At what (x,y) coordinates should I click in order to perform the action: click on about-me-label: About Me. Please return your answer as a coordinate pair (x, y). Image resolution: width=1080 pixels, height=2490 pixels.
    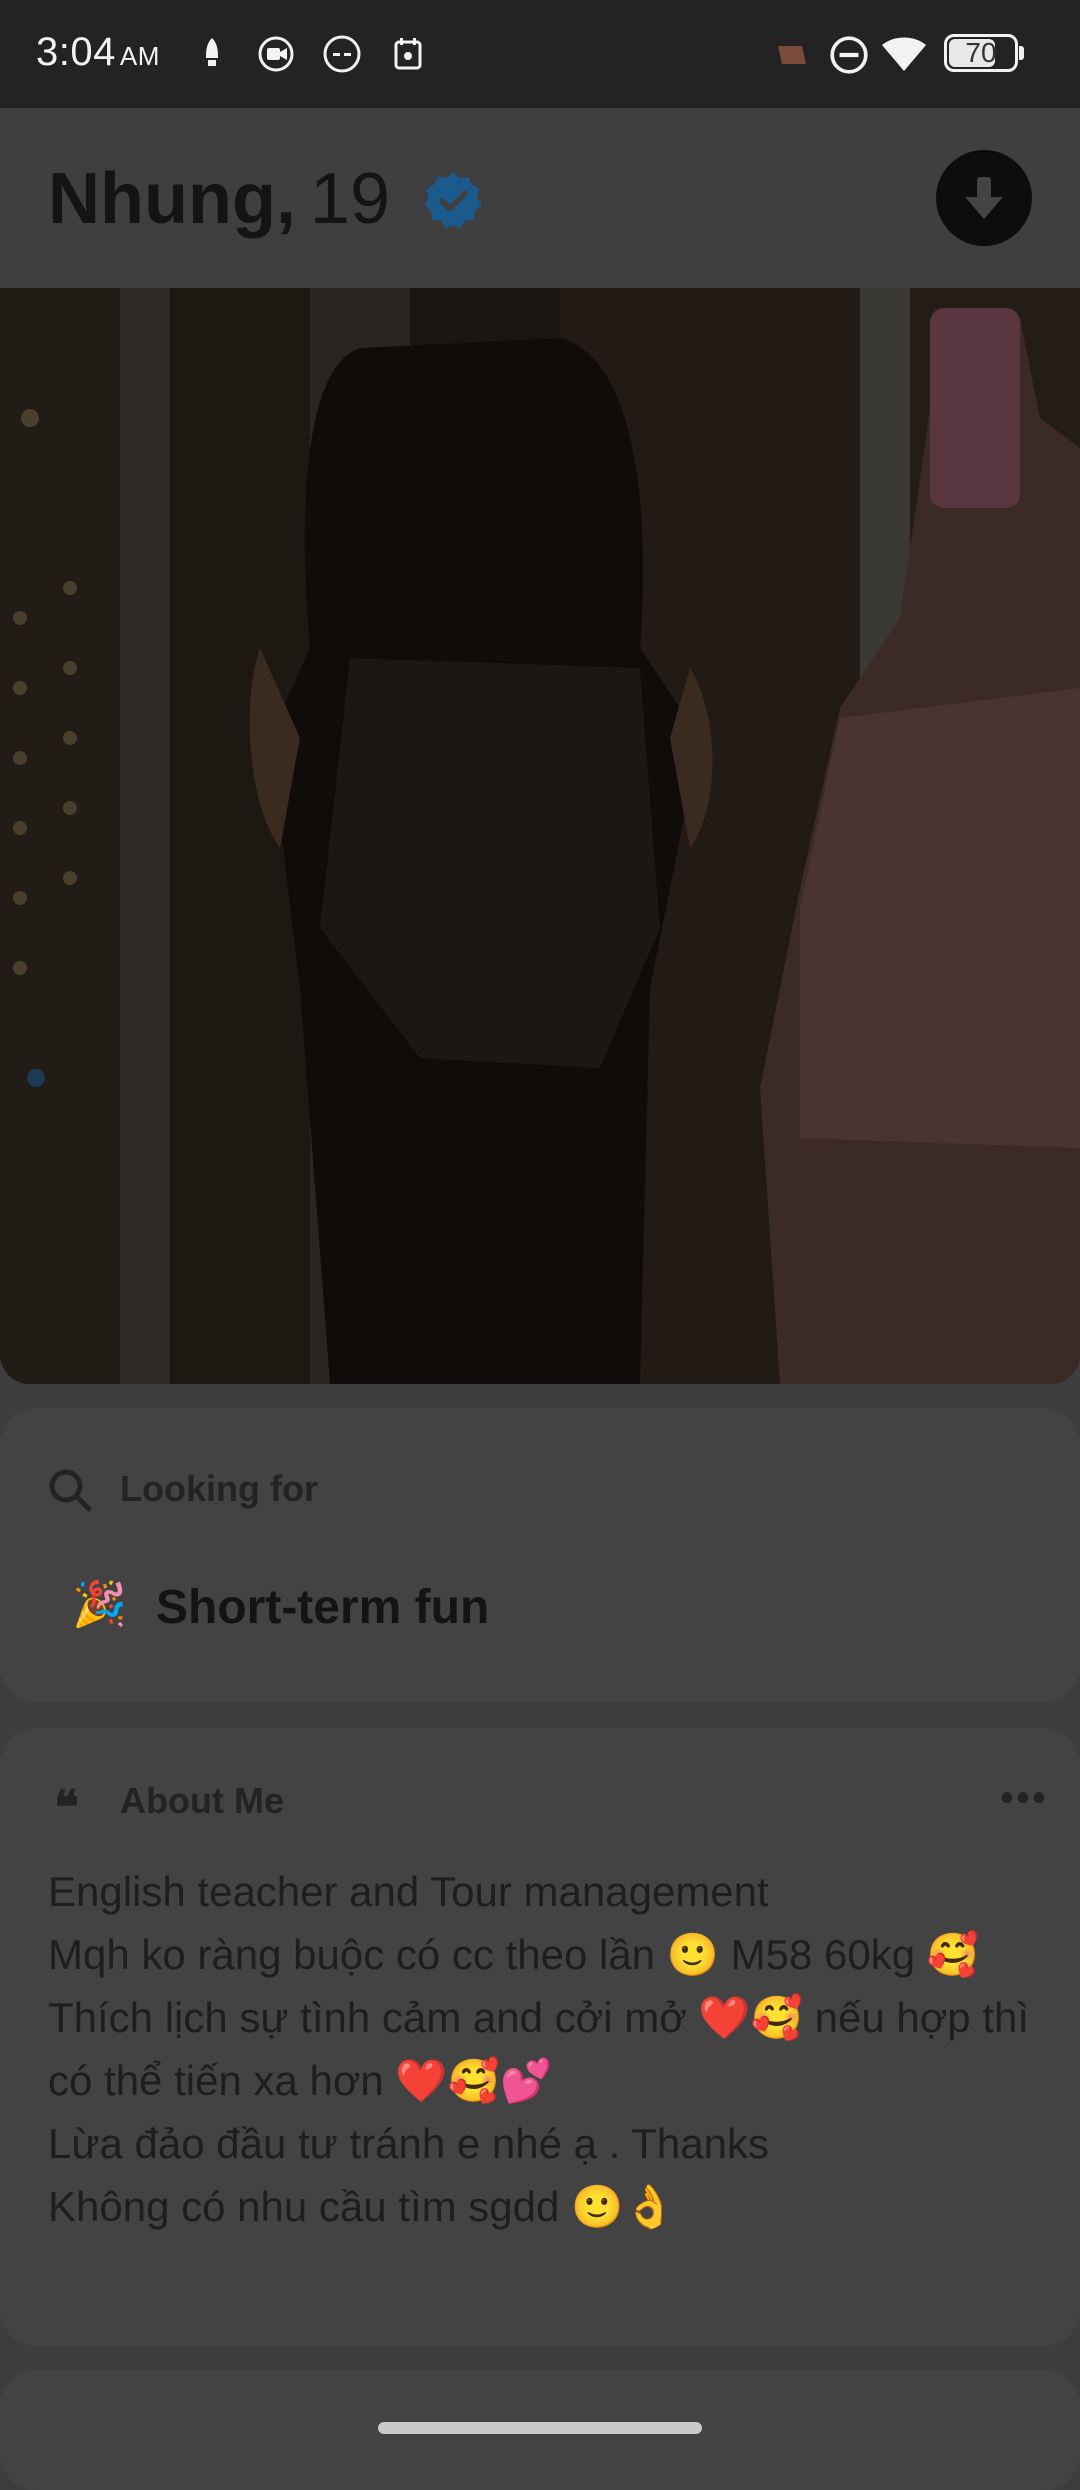
    Looking at the image, I should click on (202, 1800).